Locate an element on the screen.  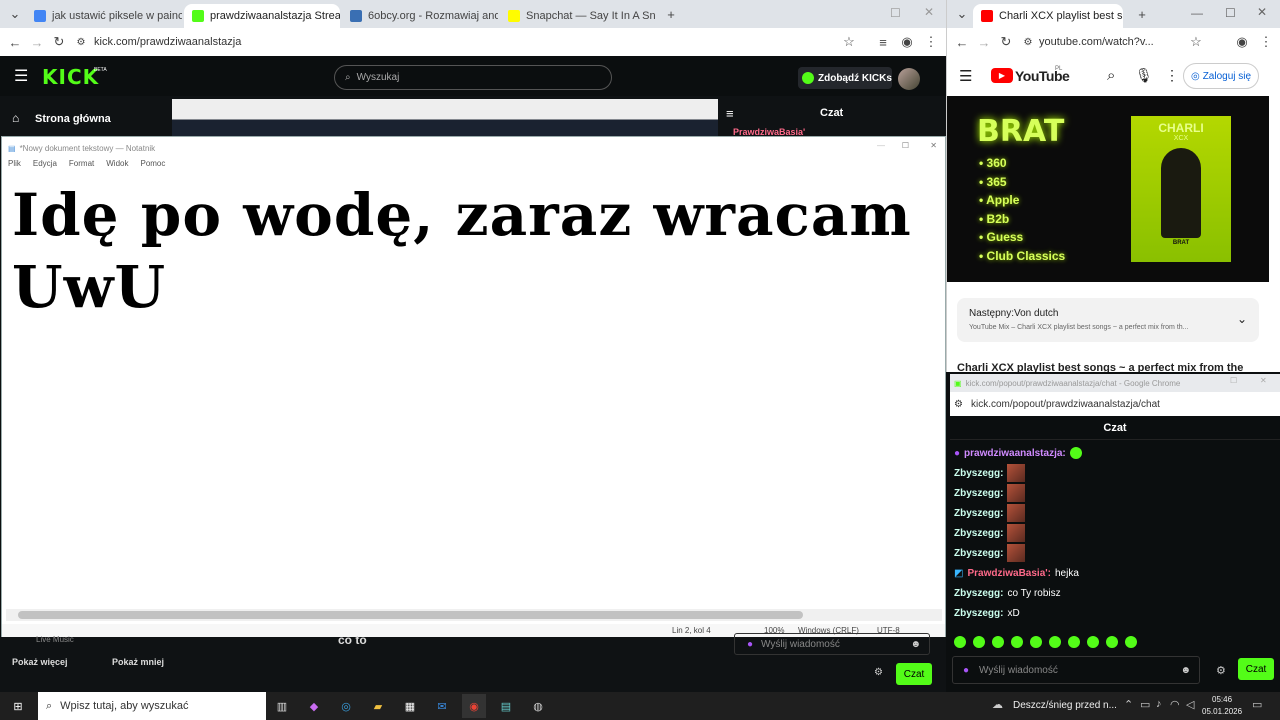
mic-icon: 🎙 is located at coordinates (1144, 75).